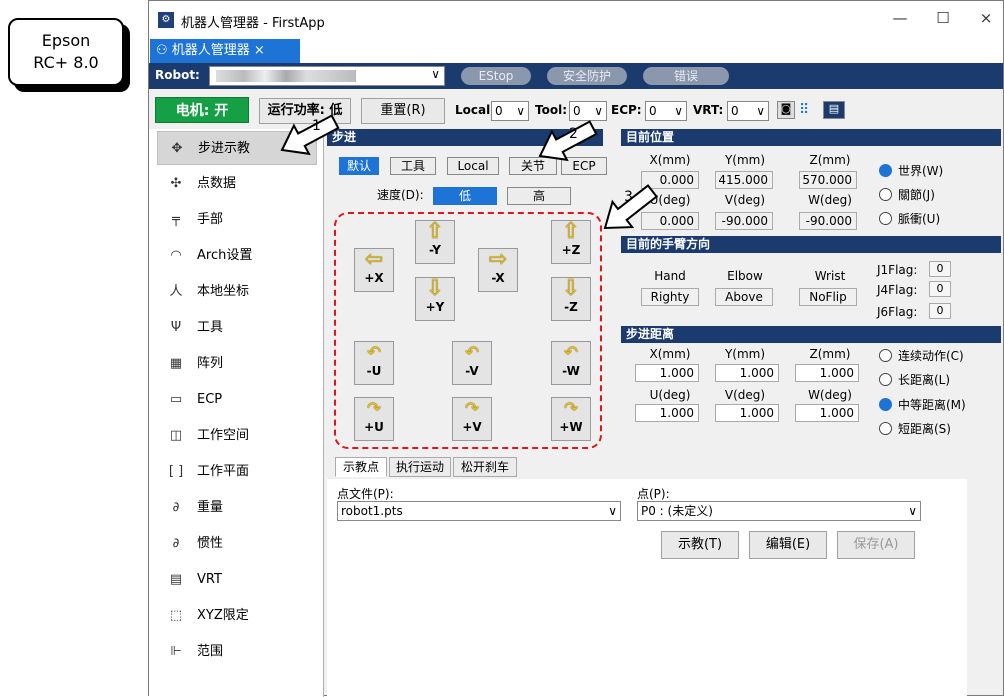 The height and width of the screenshot is (697, 1004). I want to click on annotation-number-1: 1, so click(316, 126).